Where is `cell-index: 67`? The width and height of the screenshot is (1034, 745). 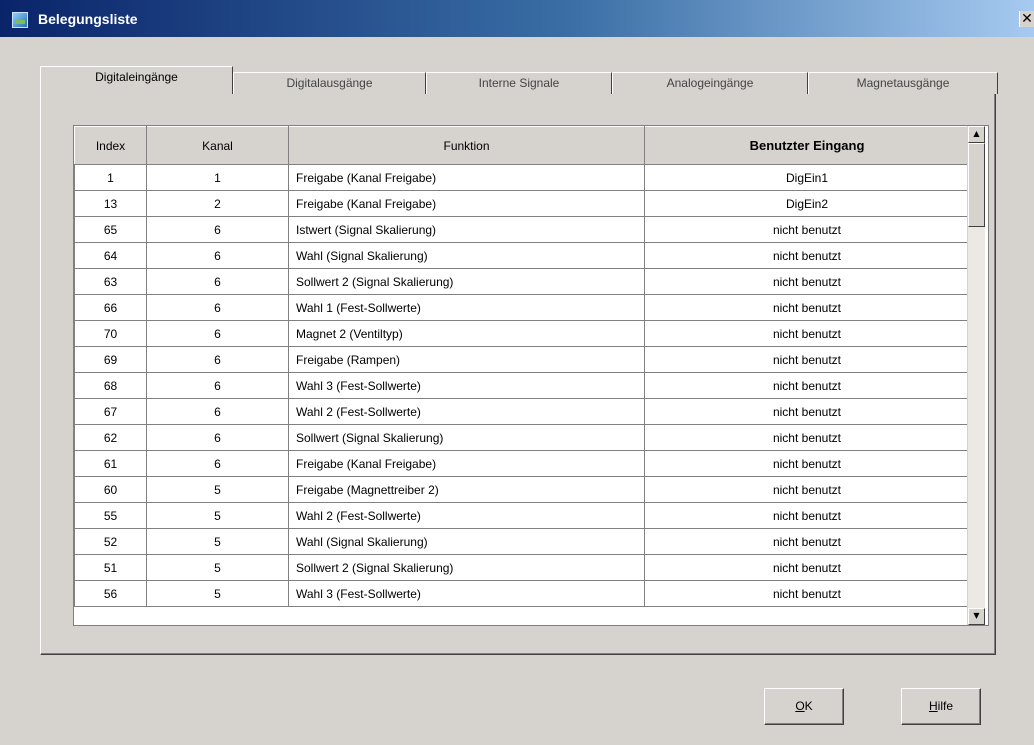 cell-index: 67 is located at coordinates (110, 411).